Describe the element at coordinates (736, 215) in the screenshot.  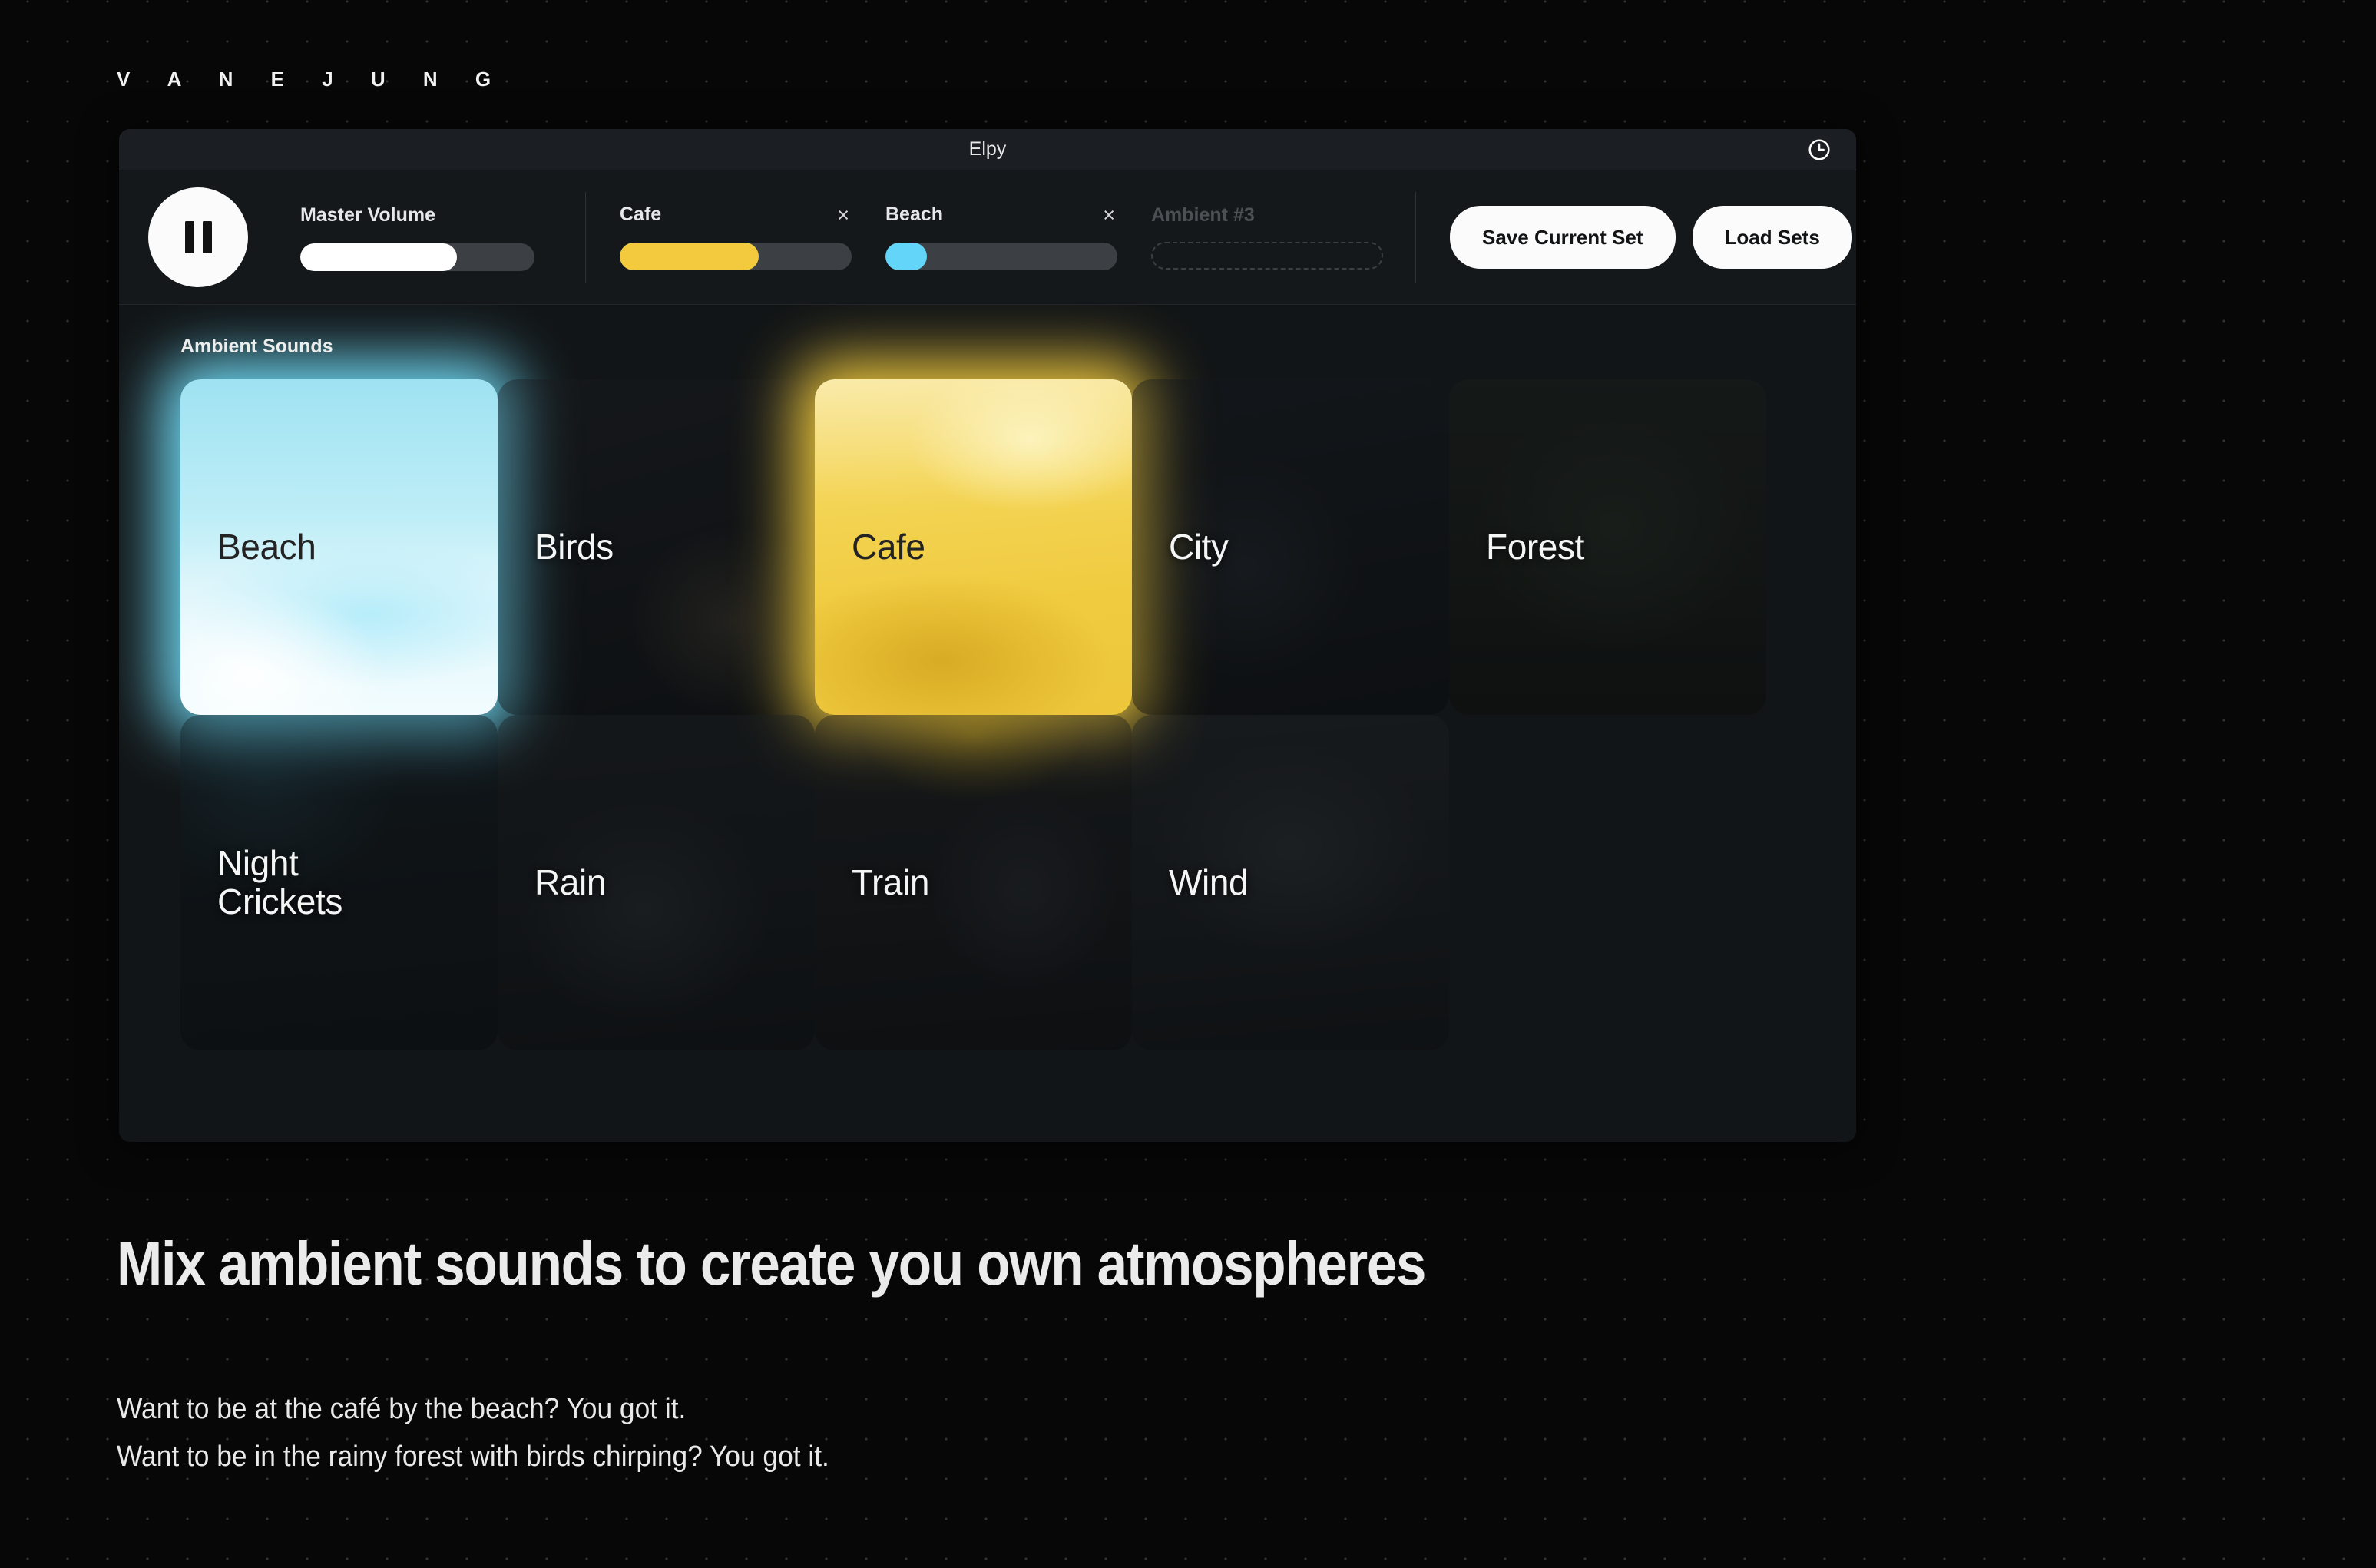
I see `ambient-channel-cafe-header: Cafe ×` at that location.